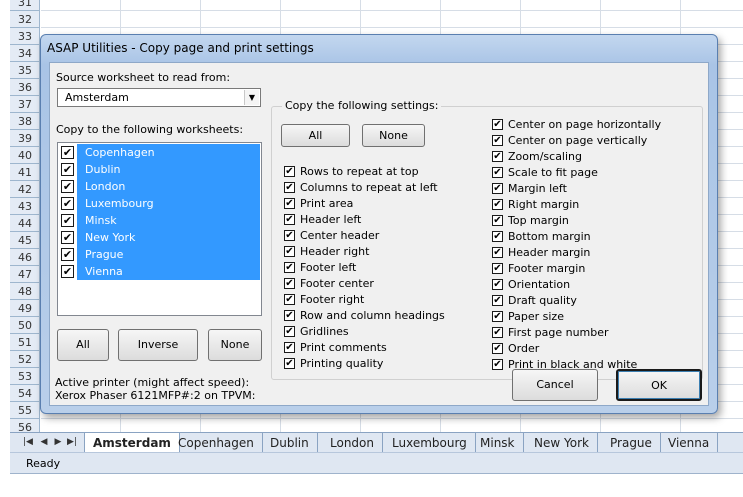  What do you see at coordinates (216, 443) in the screenshot?
I see `sheet-tab: Copenhagen` at bounding box center [216, 443].